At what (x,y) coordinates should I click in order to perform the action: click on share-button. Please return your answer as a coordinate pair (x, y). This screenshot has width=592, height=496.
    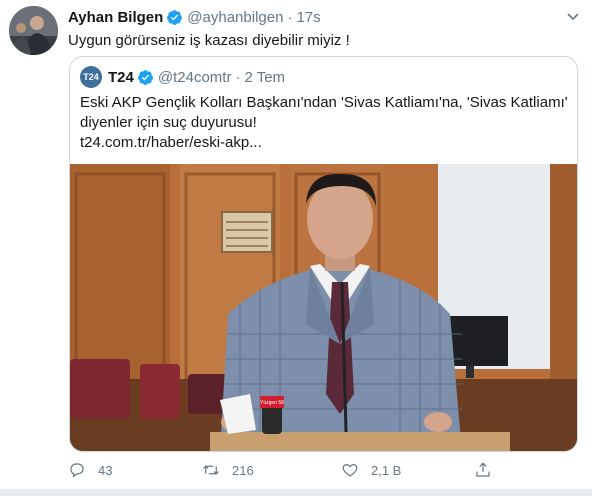
    Looking at the image, I should click on (489, 470).